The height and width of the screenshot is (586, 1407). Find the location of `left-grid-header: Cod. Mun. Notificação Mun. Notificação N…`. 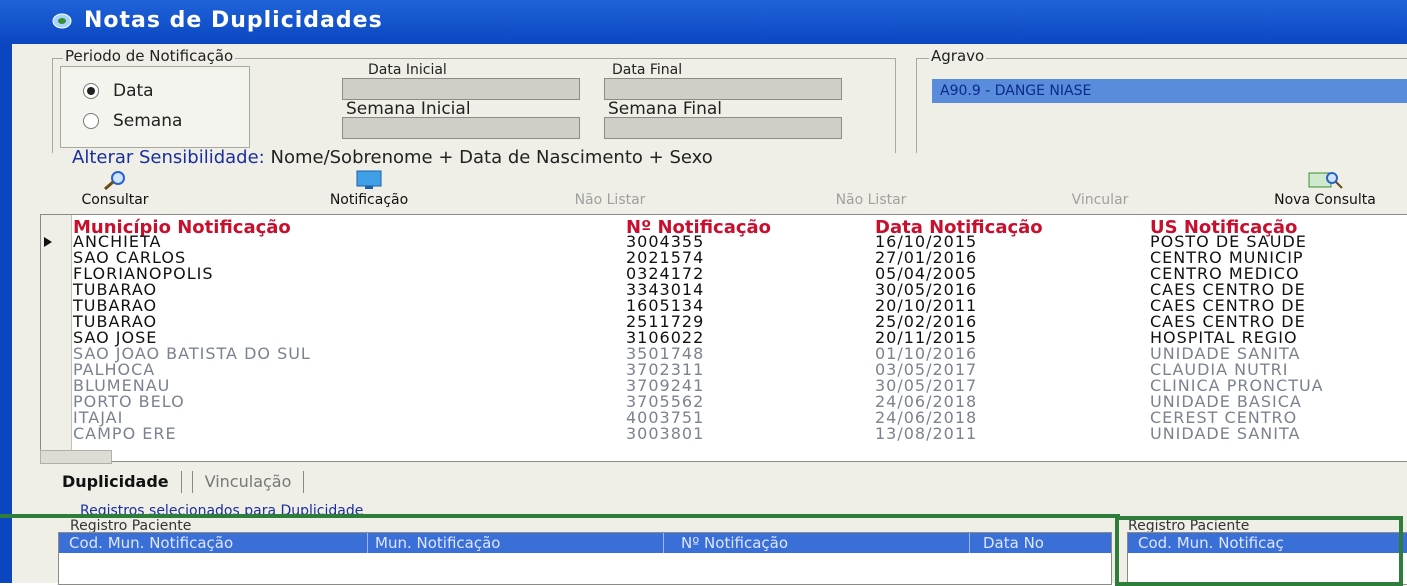

left-grid-header: Cod. Mun. Notificação Mun. Notificação N… is located at coordinates (585, 543).